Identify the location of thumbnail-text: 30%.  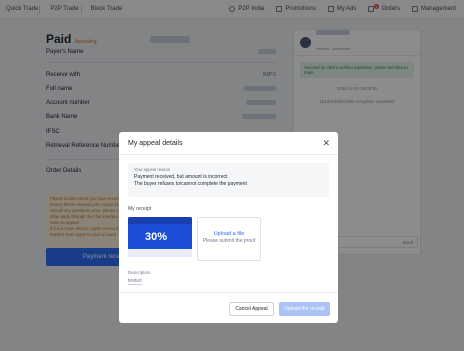
(156, 237).